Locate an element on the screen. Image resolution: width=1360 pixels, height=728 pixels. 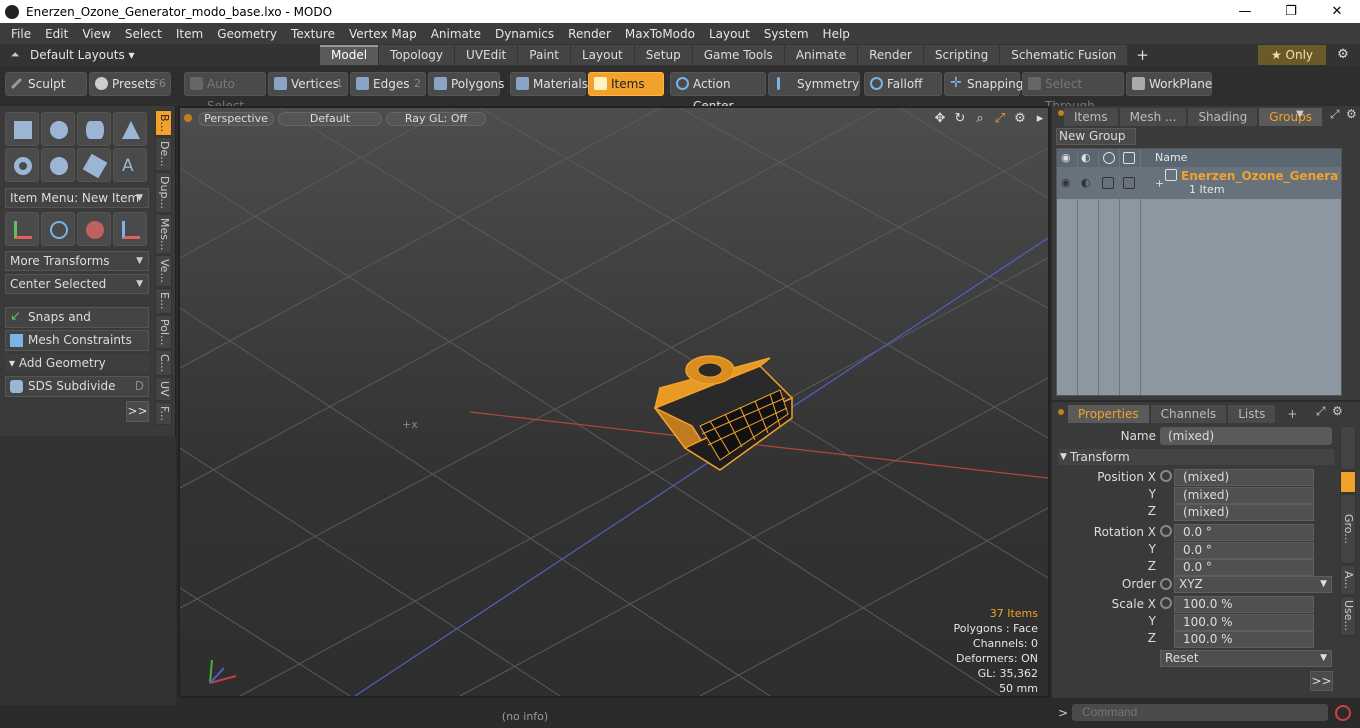
cone-tool is located at coordinates (130, 129).